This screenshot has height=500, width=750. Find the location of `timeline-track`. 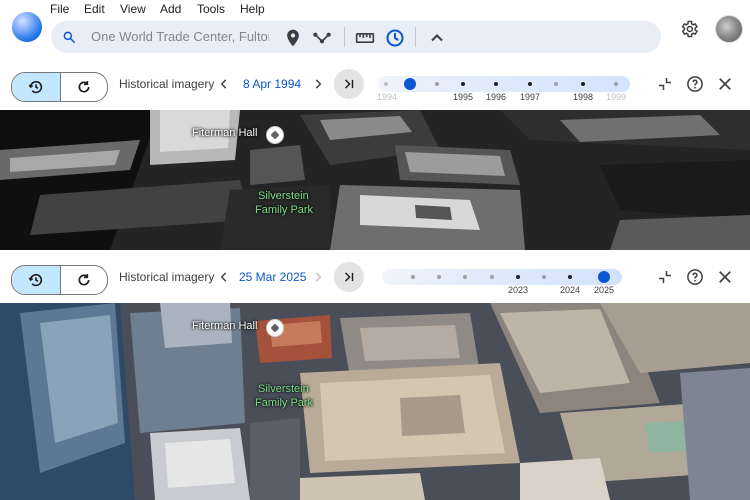

timeline-track is located at coordinates (502, 277).